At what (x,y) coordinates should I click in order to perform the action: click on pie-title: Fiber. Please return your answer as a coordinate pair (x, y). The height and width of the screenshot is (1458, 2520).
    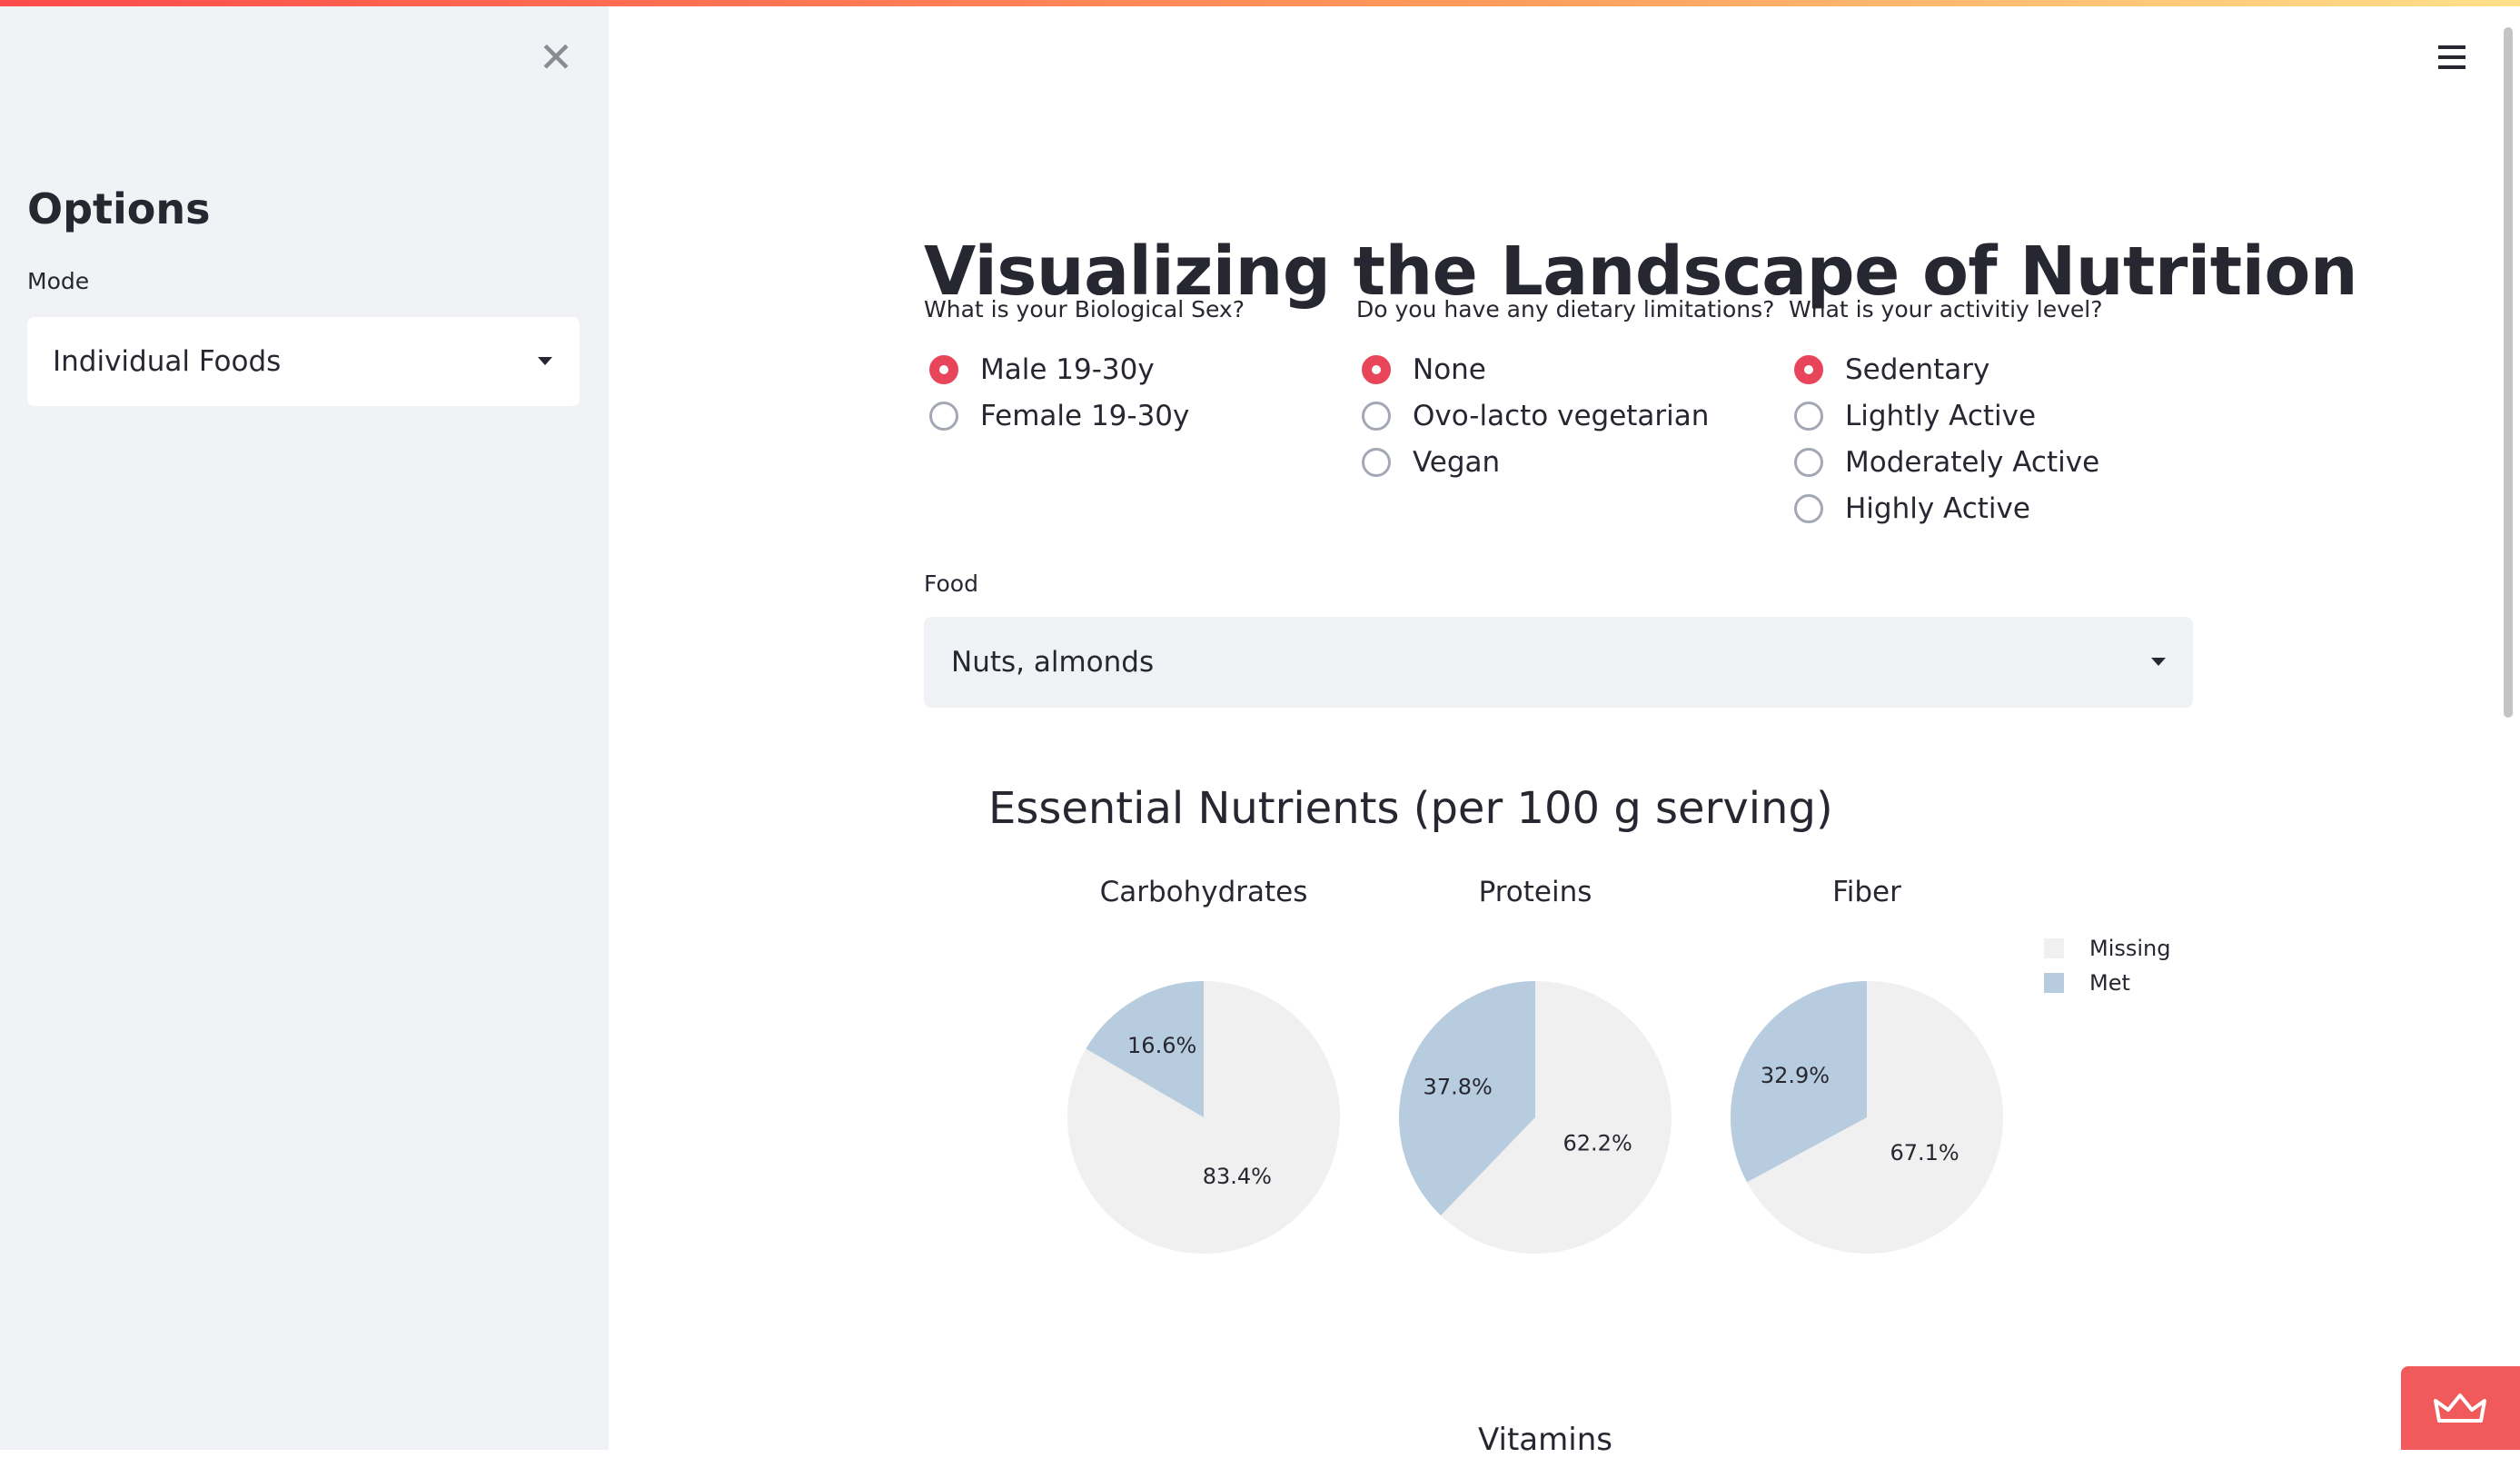
    Looking at the image, I should click on (1867, 892).